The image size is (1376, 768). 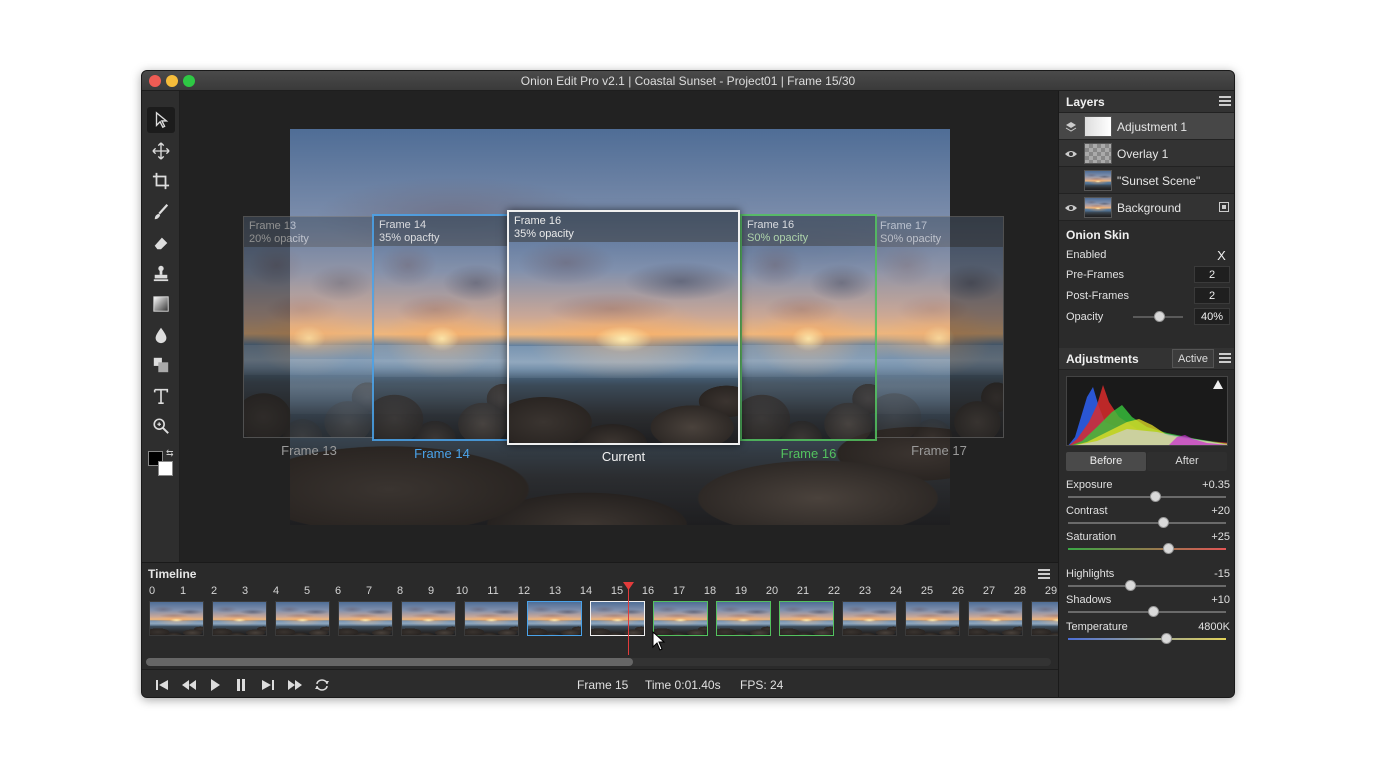 What do you see at coordinates (1159, 316) in the screenshot?
I see `opacity-slider-handle` at bounding box center [1159, 316].